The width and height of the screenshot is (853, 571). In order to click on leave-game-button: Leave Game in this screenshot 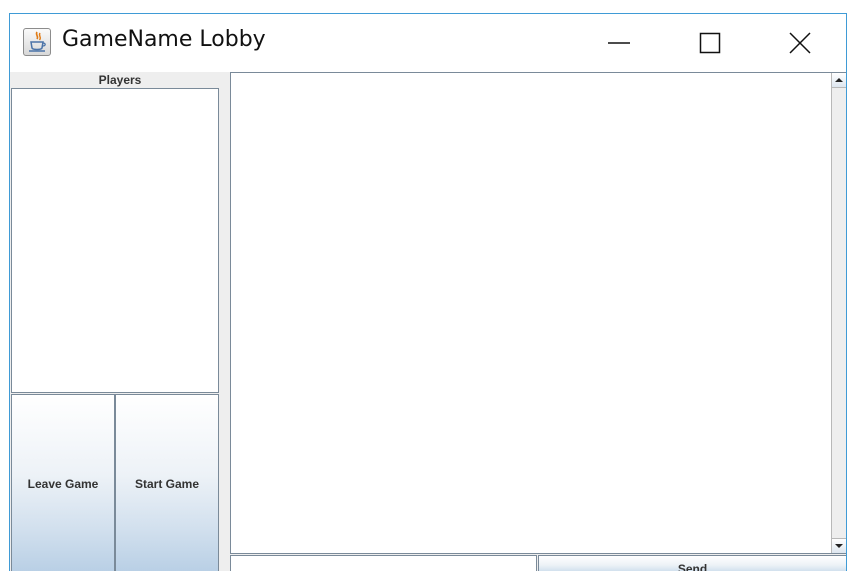, I will do `click(63, 482)`.